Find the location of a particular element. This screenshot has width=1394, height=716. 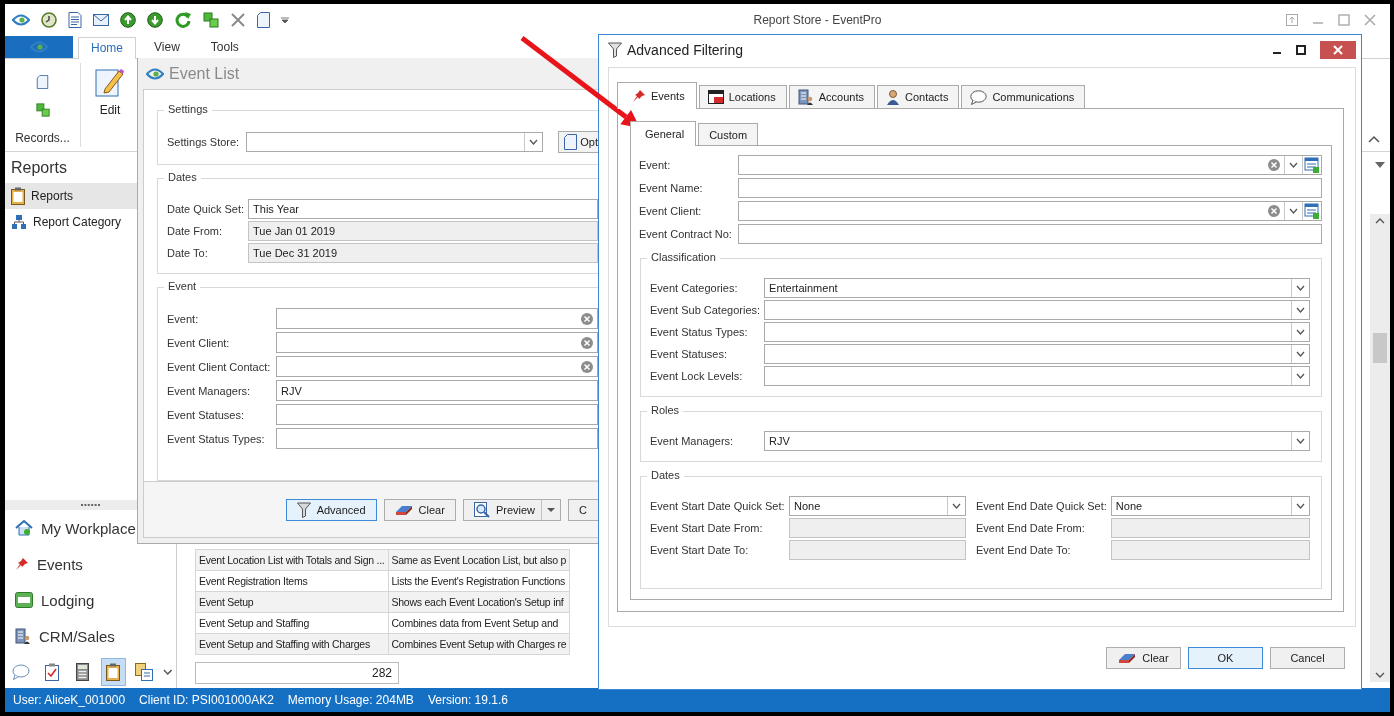

field-label: Event Status Types: is located at coordinates (216, 438).